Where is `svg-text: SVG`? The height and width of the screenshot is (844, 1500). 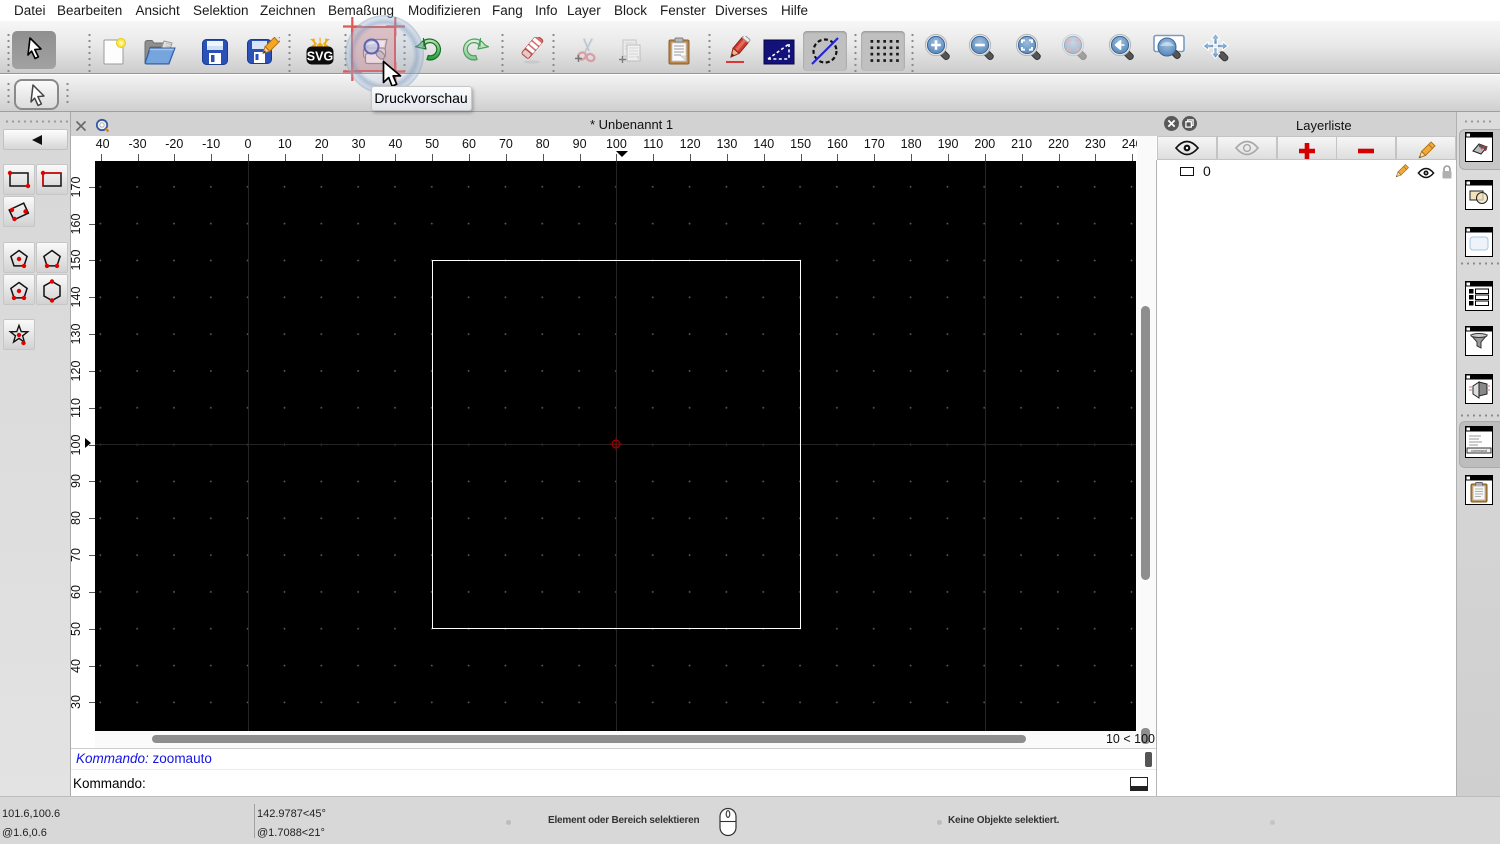 svg-text: SVG is located at coordinates (320, 57).